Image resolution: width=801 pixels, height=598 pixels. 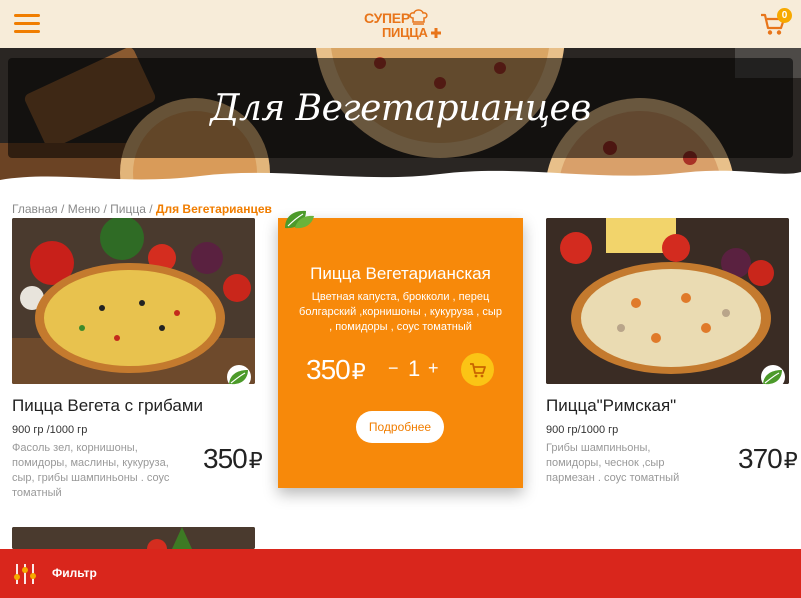 I want to click on header: СУПЕР ПИЦЦА 0, so click(x=400, y=24).